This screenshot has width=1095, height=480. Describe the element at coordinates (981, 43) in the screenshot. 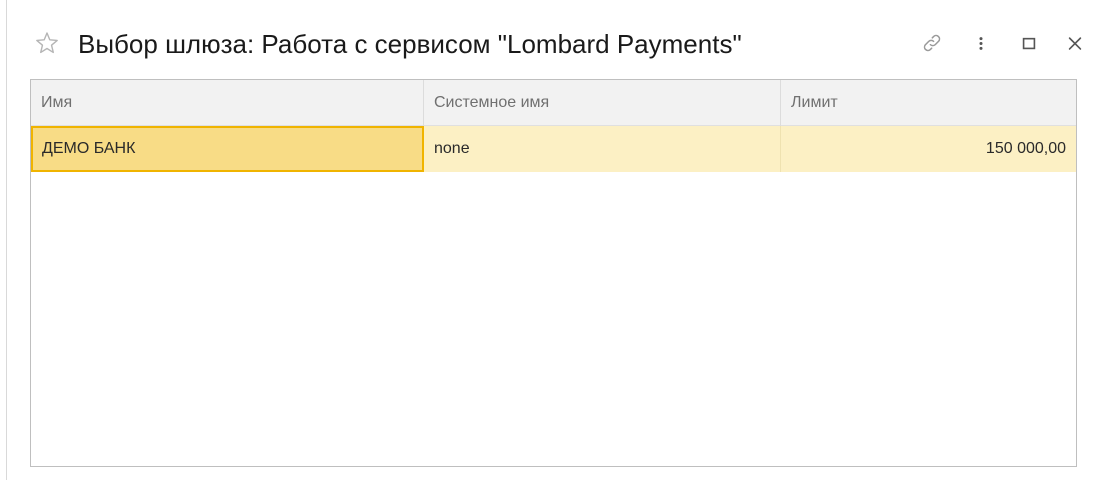

I see `more-vertical-icon` at that location.